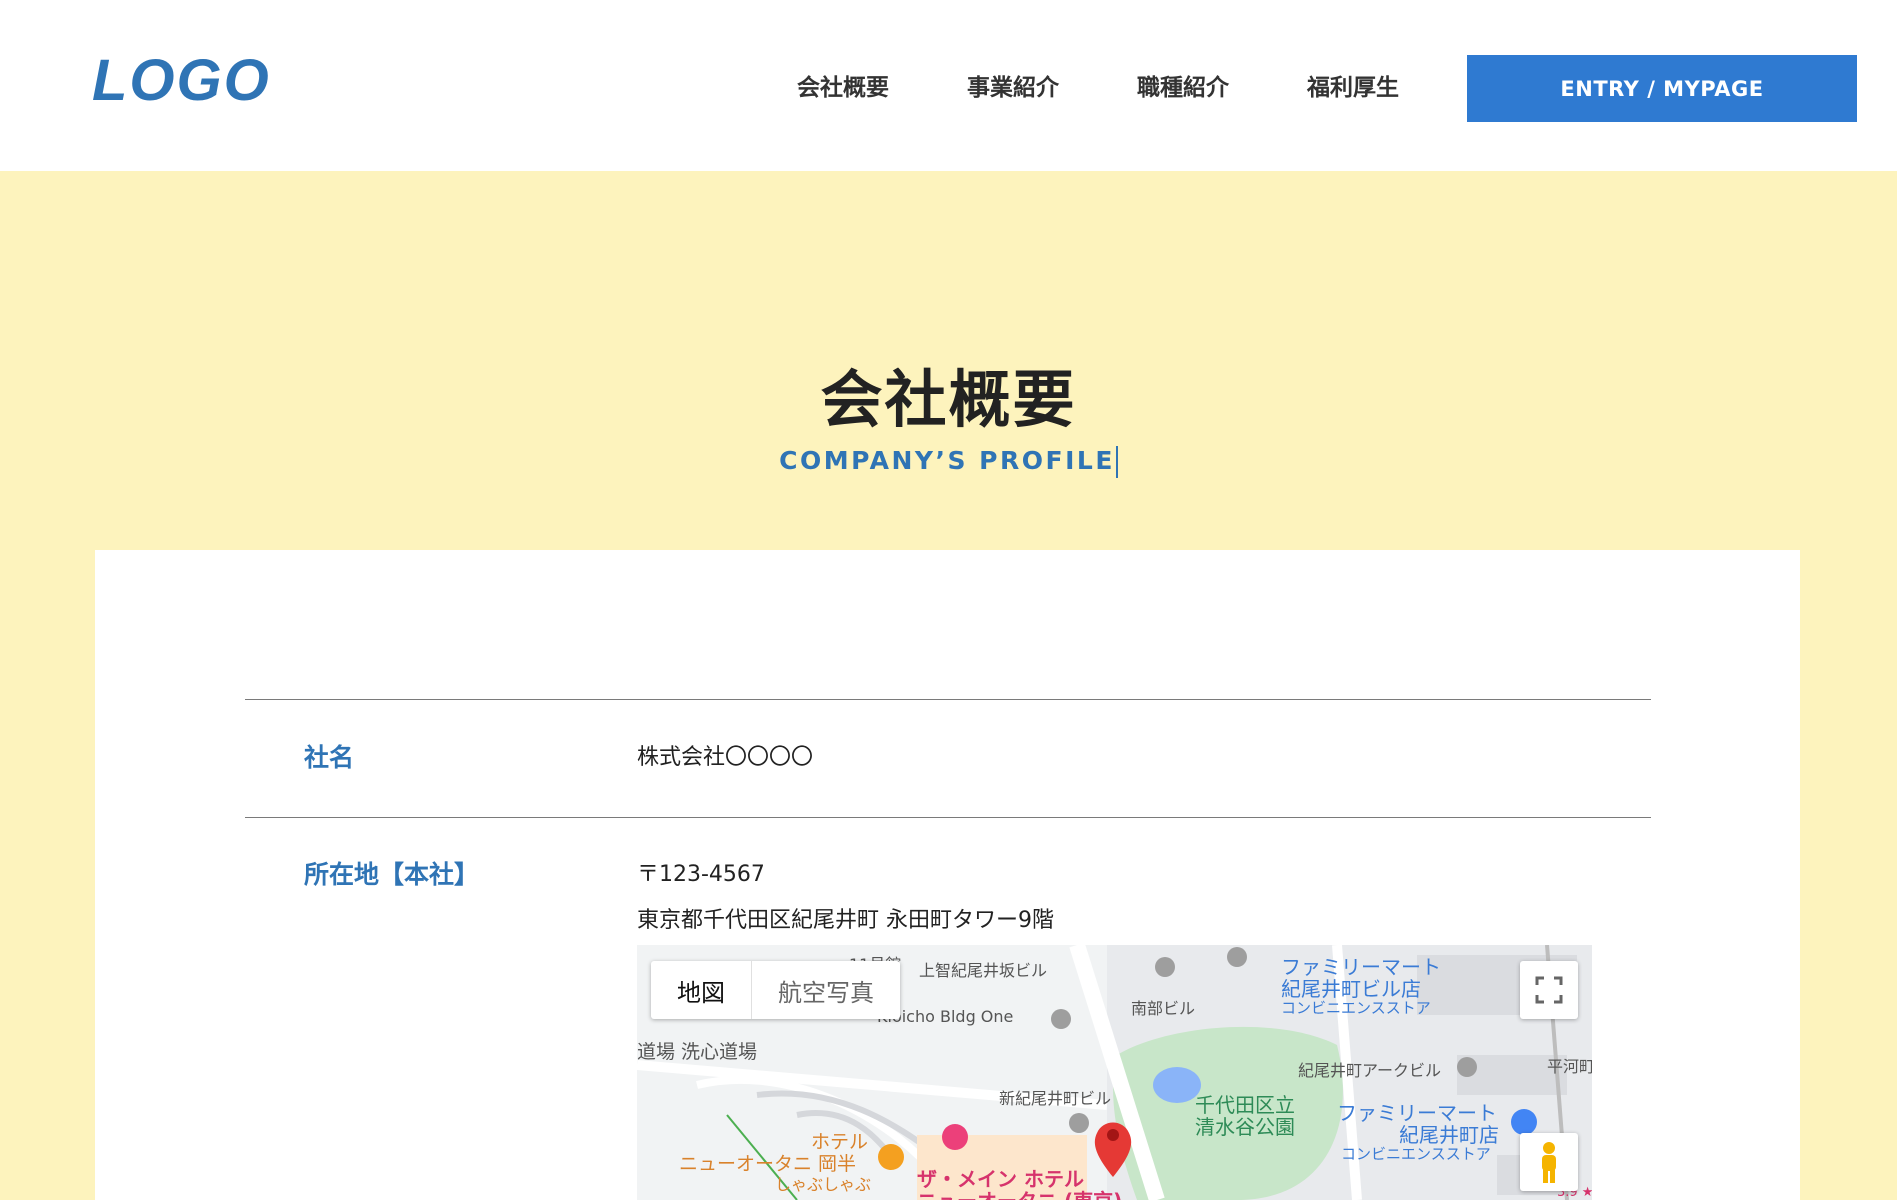  I want to click on page-subtitle-text: COMPANY’S PROFILE, so click(947, 460).